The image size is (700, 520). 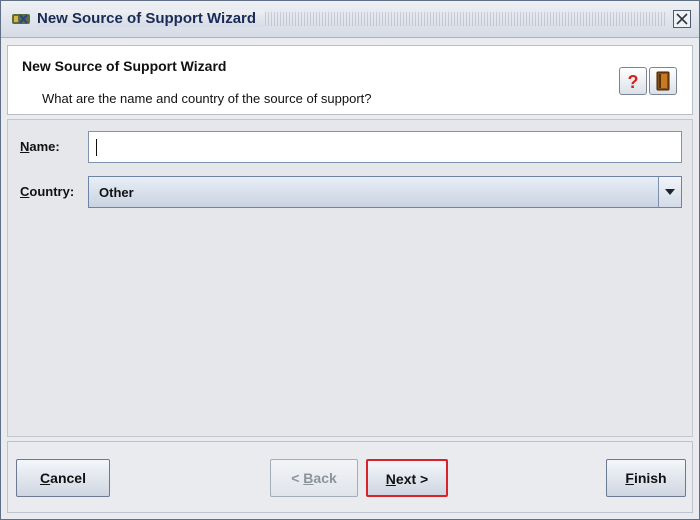 I want to click on book-button, so click(x=663, y=81).